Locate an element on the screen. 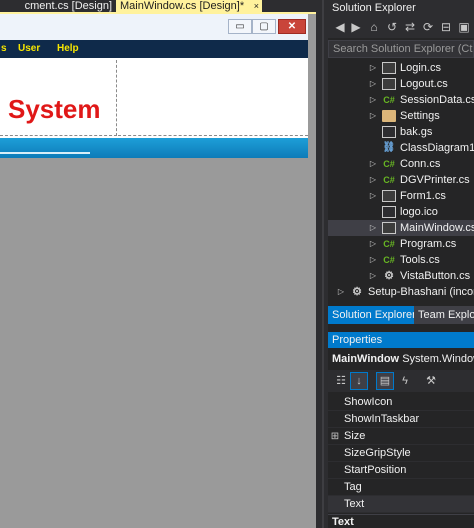  back-icon: ◀ is located at coordinates (340, 27).